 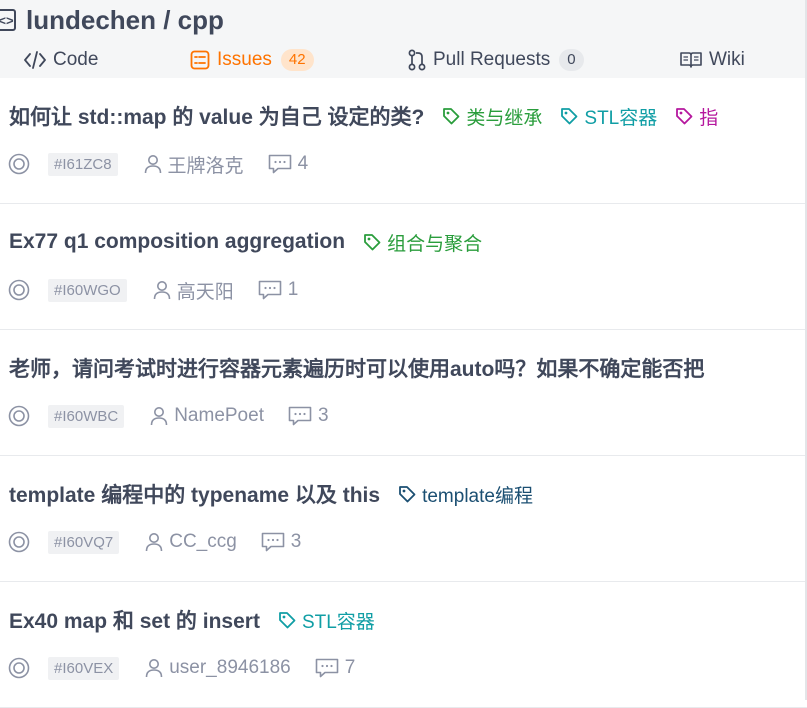 I want to click on code-icon, so click(x=35, y=60).